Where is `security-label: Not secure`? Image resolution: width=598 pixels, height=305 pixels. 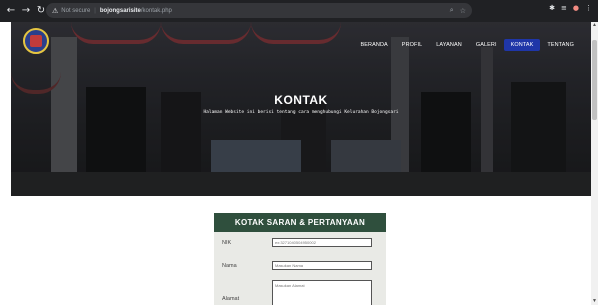
security-label: Not secure is located at coordinates (76, 10).